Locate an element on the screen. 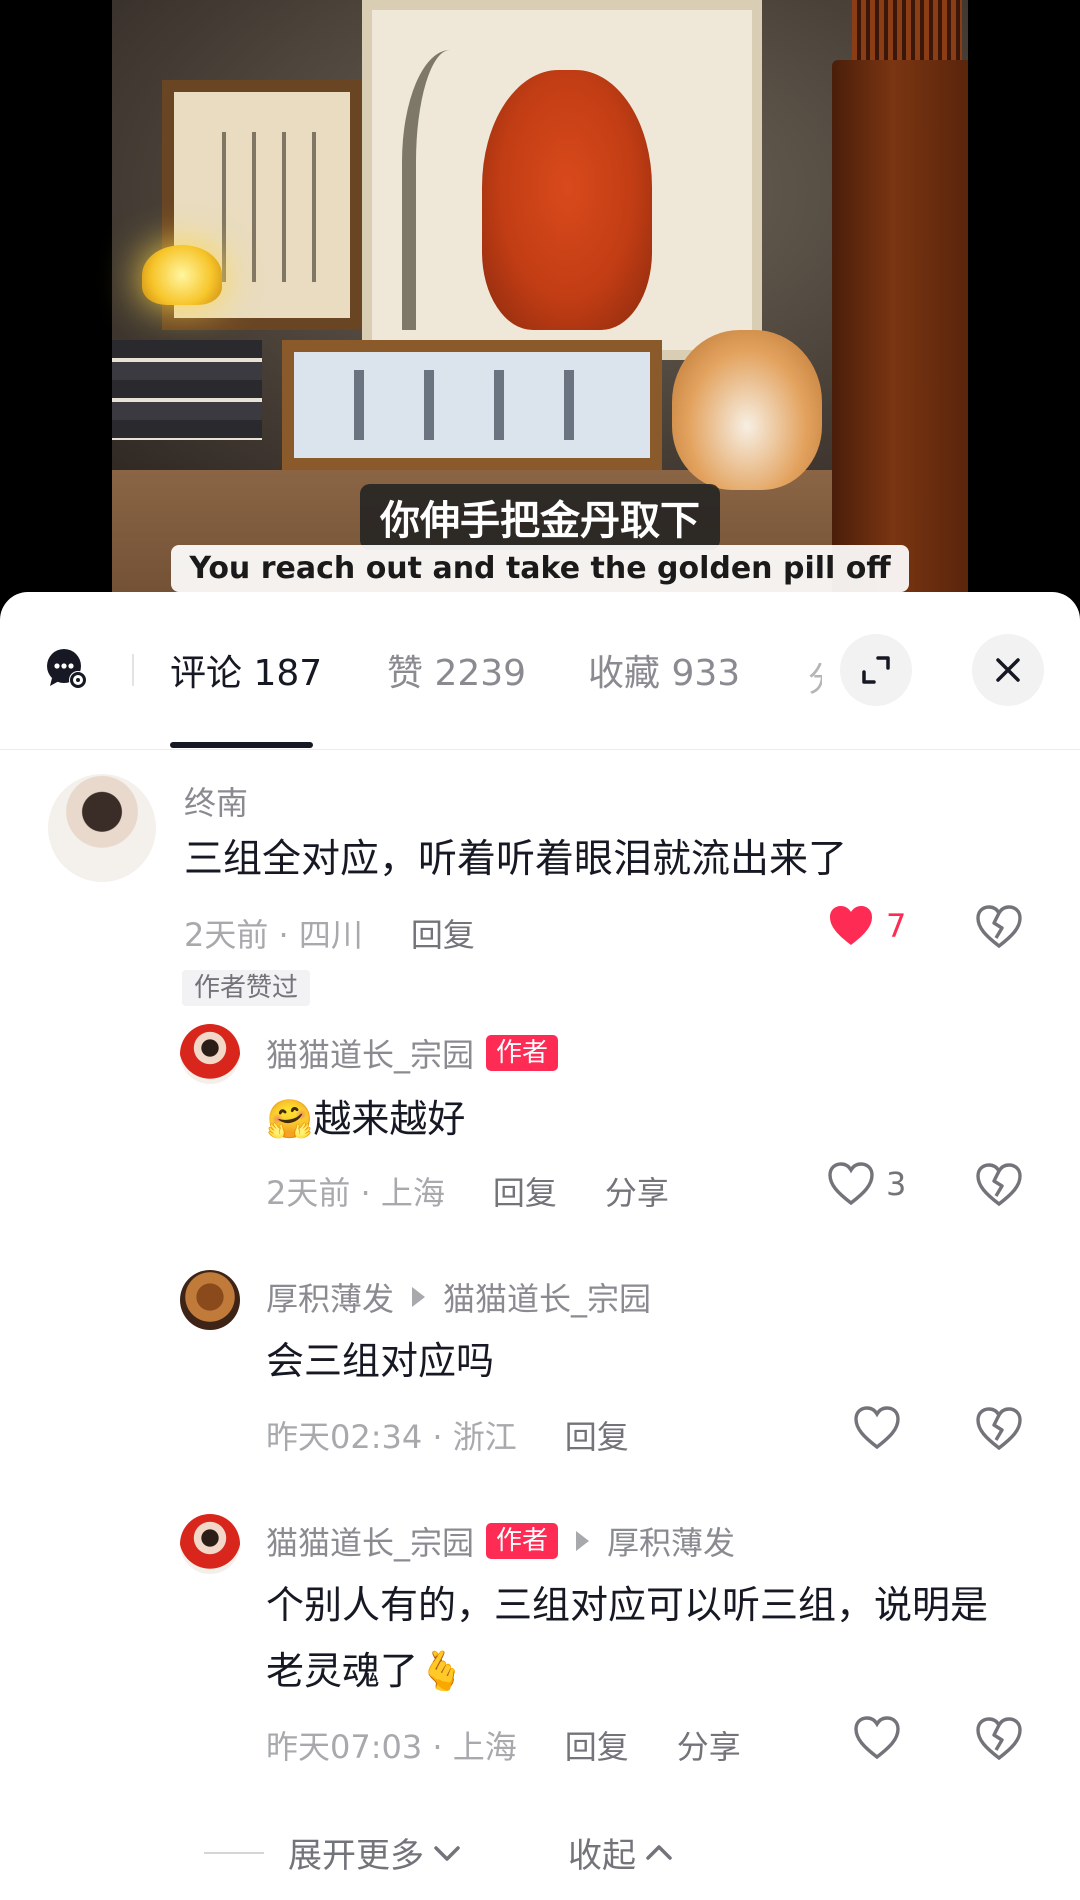 Image resolution: width=1080 pixels, height=1900 pixels. reply-username-text: 厚积薄发 is located at coordinates (330, 1297).